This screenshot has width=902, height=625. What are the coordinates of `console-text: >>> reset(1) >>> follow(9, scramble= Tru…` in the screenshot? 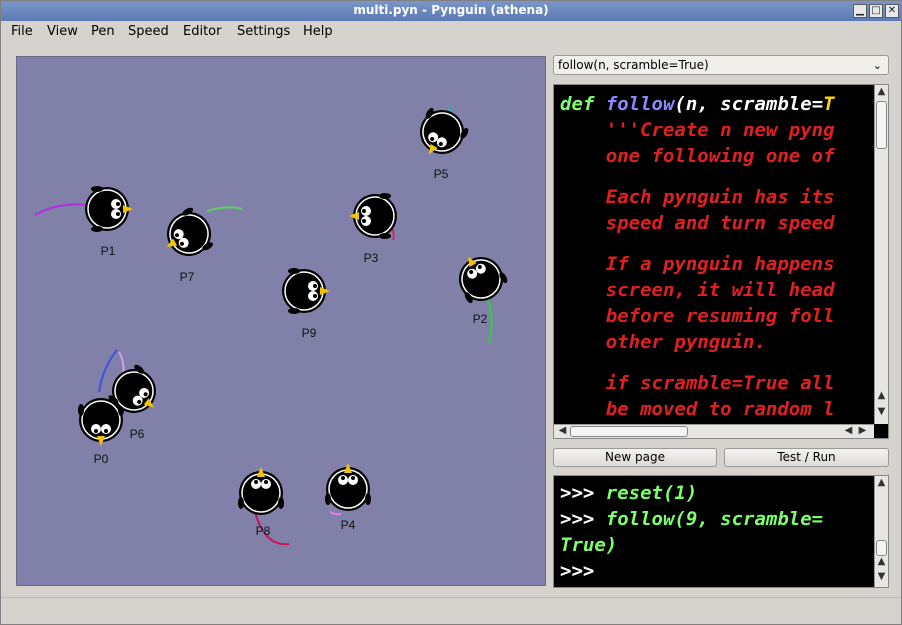 It's located at (715, 532).